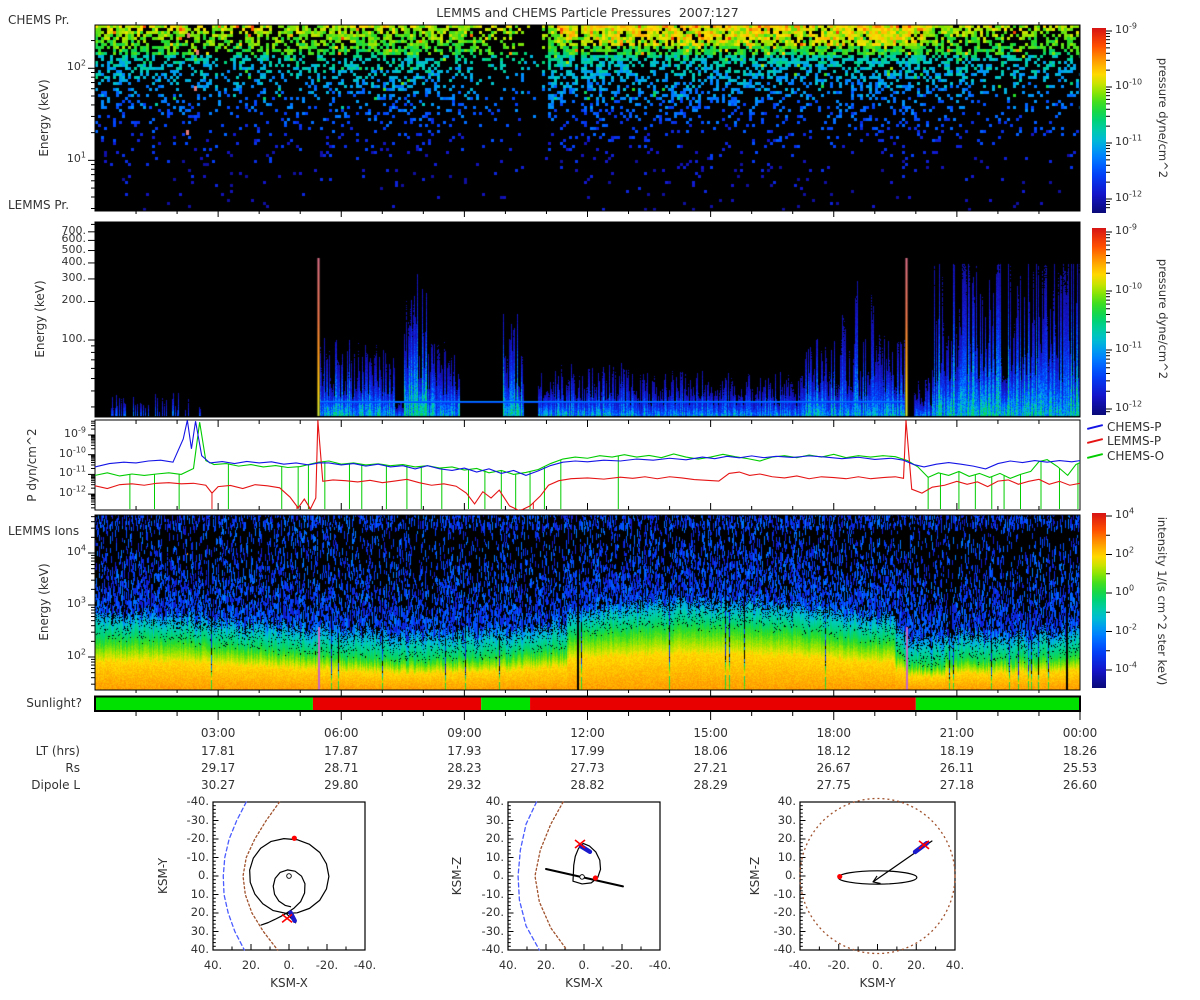 The width and height of the screenshot is (1200, 1000). What do you see at coordinates (341, 733) in the screenshot?
I see `time-label: 06:00` at bounding box center [341, 733].